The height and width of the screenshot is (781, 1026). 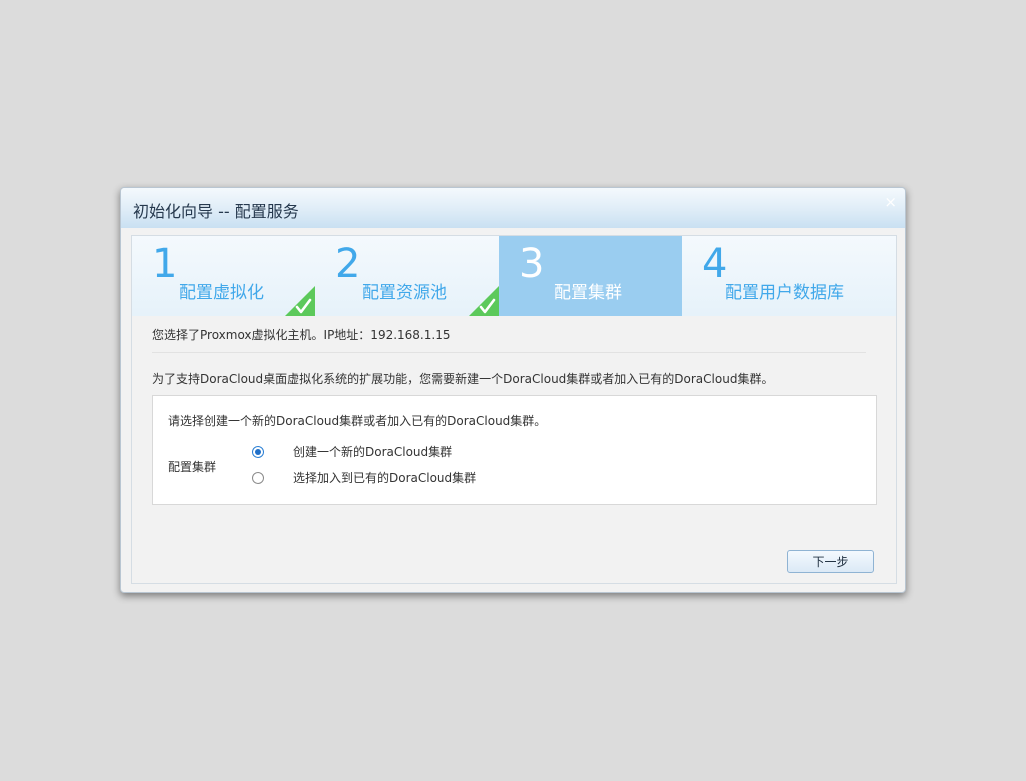 What do you see at coordinates (784, 293) in the screenshot?
I see `step-label: 配置用户数据库` at bounding box center [784, 293].